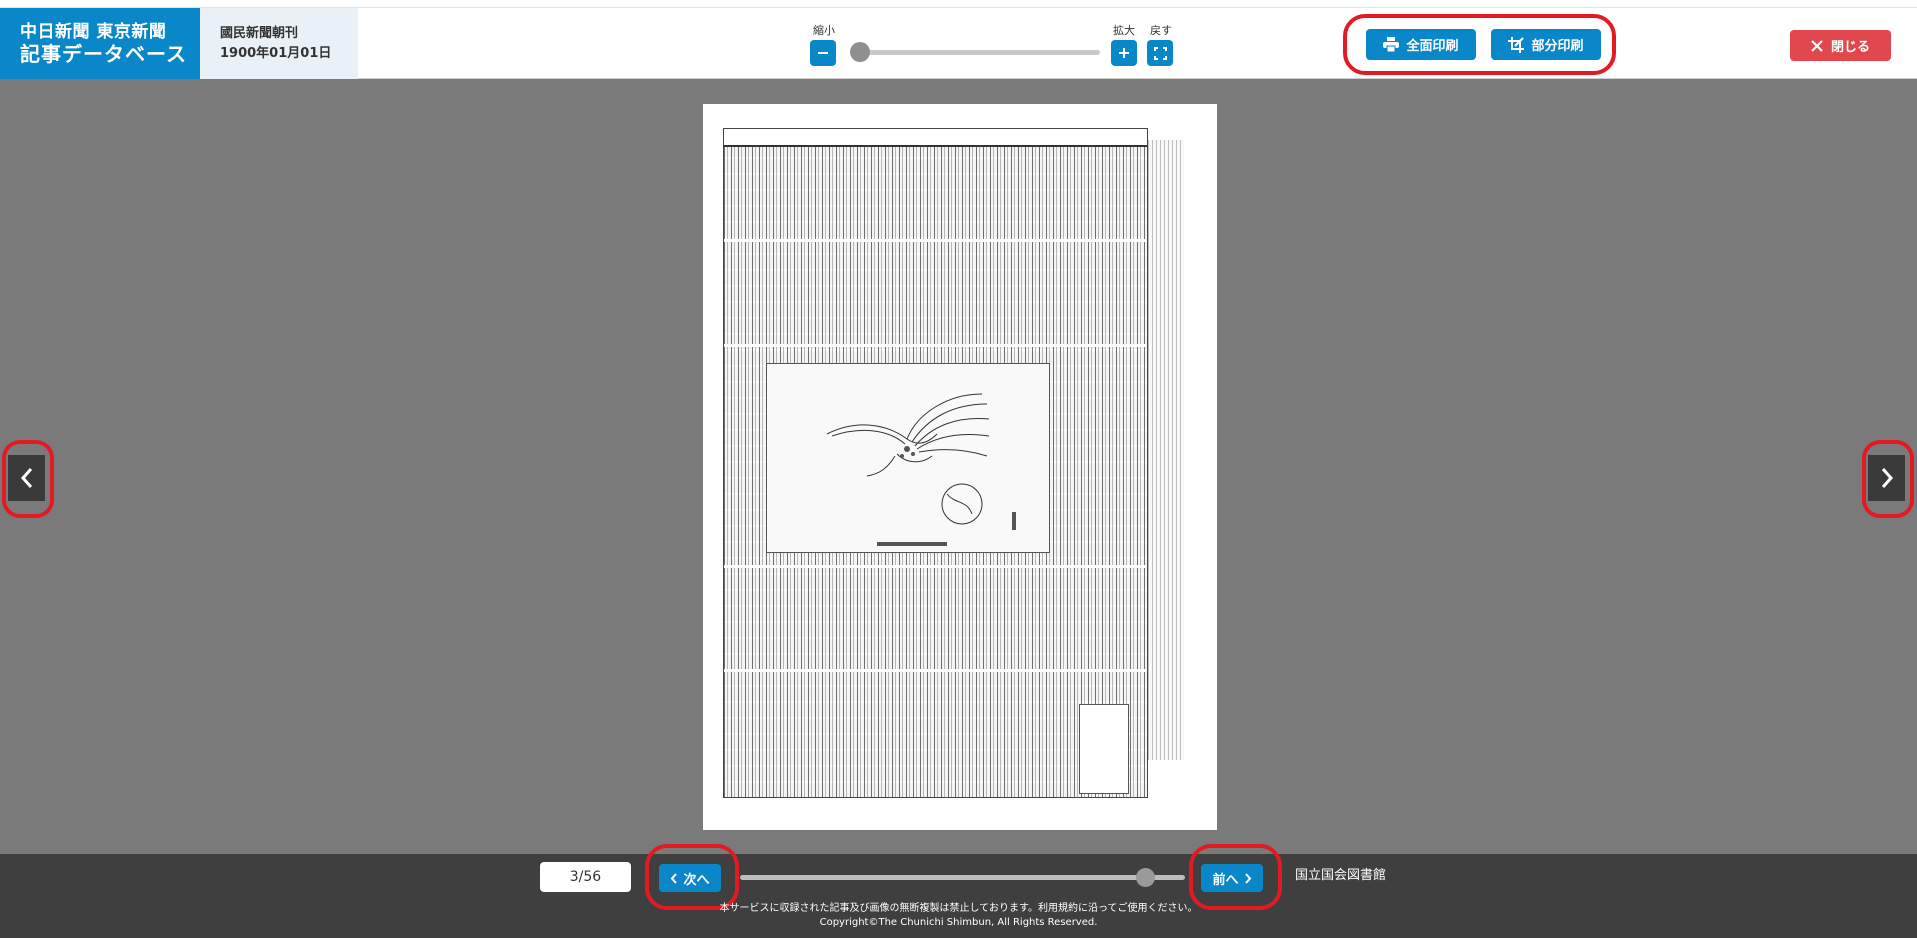 This screenshot has height=938, width=1917. What do you see at coordinates (975, 52) in the screenshot?
I see `zoom-slider` at bounding box center [975, 52].